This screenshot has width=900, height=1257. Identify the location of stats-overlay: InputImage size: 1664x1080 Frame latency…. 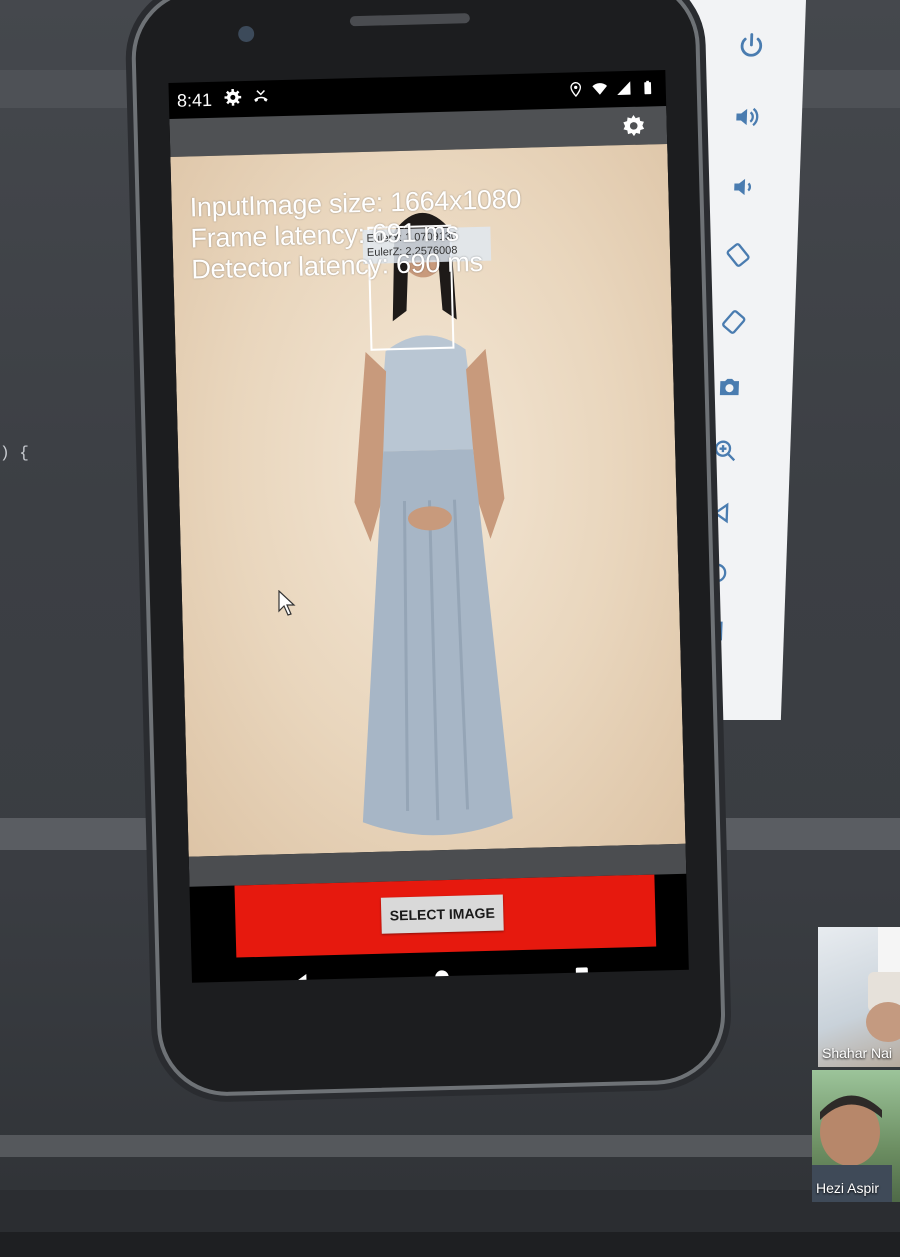
(356, 235).